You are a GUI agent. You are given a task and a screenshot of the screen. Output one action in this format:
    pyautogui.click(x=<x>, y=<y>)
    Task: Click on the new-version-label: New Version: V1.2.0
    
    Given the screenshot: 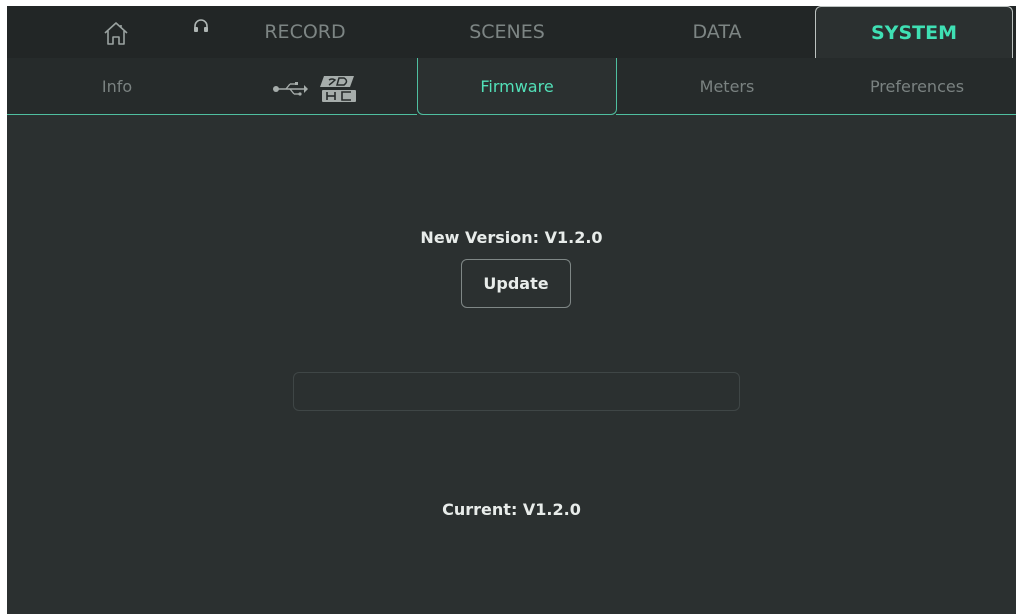 What is the action you would take?
    pyautogui.click(x=511, y=237)
    